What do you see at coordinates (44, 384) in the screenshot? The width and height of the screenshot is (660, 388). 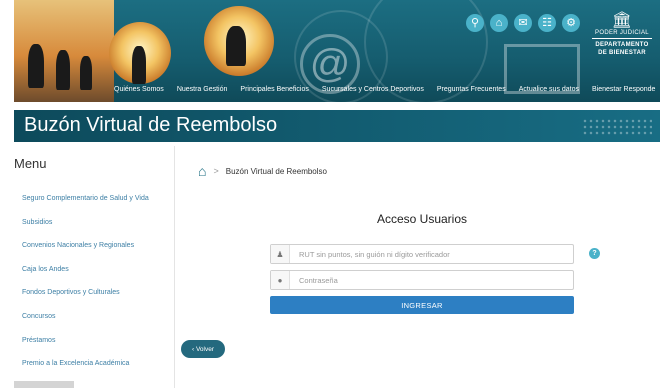 I see `sidebar-cutoff-item` at bounding box center [44, 384].